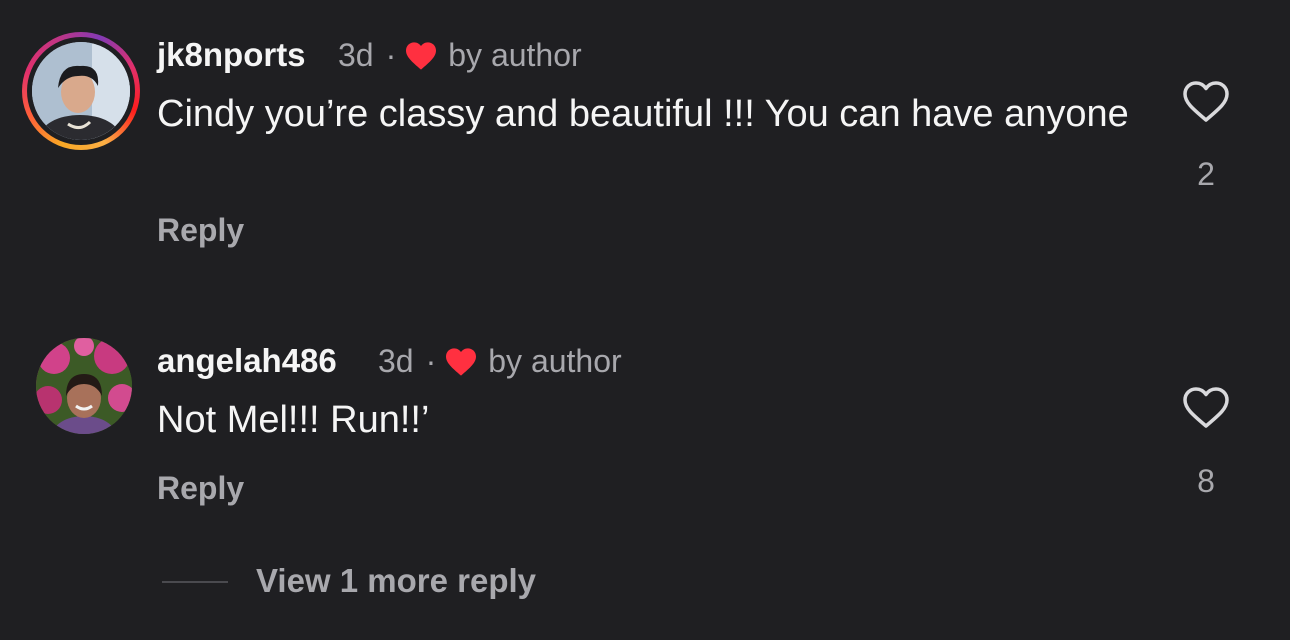 This screenshot has height=640, width=1290. I want to click on like-count: 8, so click(1206, 481).